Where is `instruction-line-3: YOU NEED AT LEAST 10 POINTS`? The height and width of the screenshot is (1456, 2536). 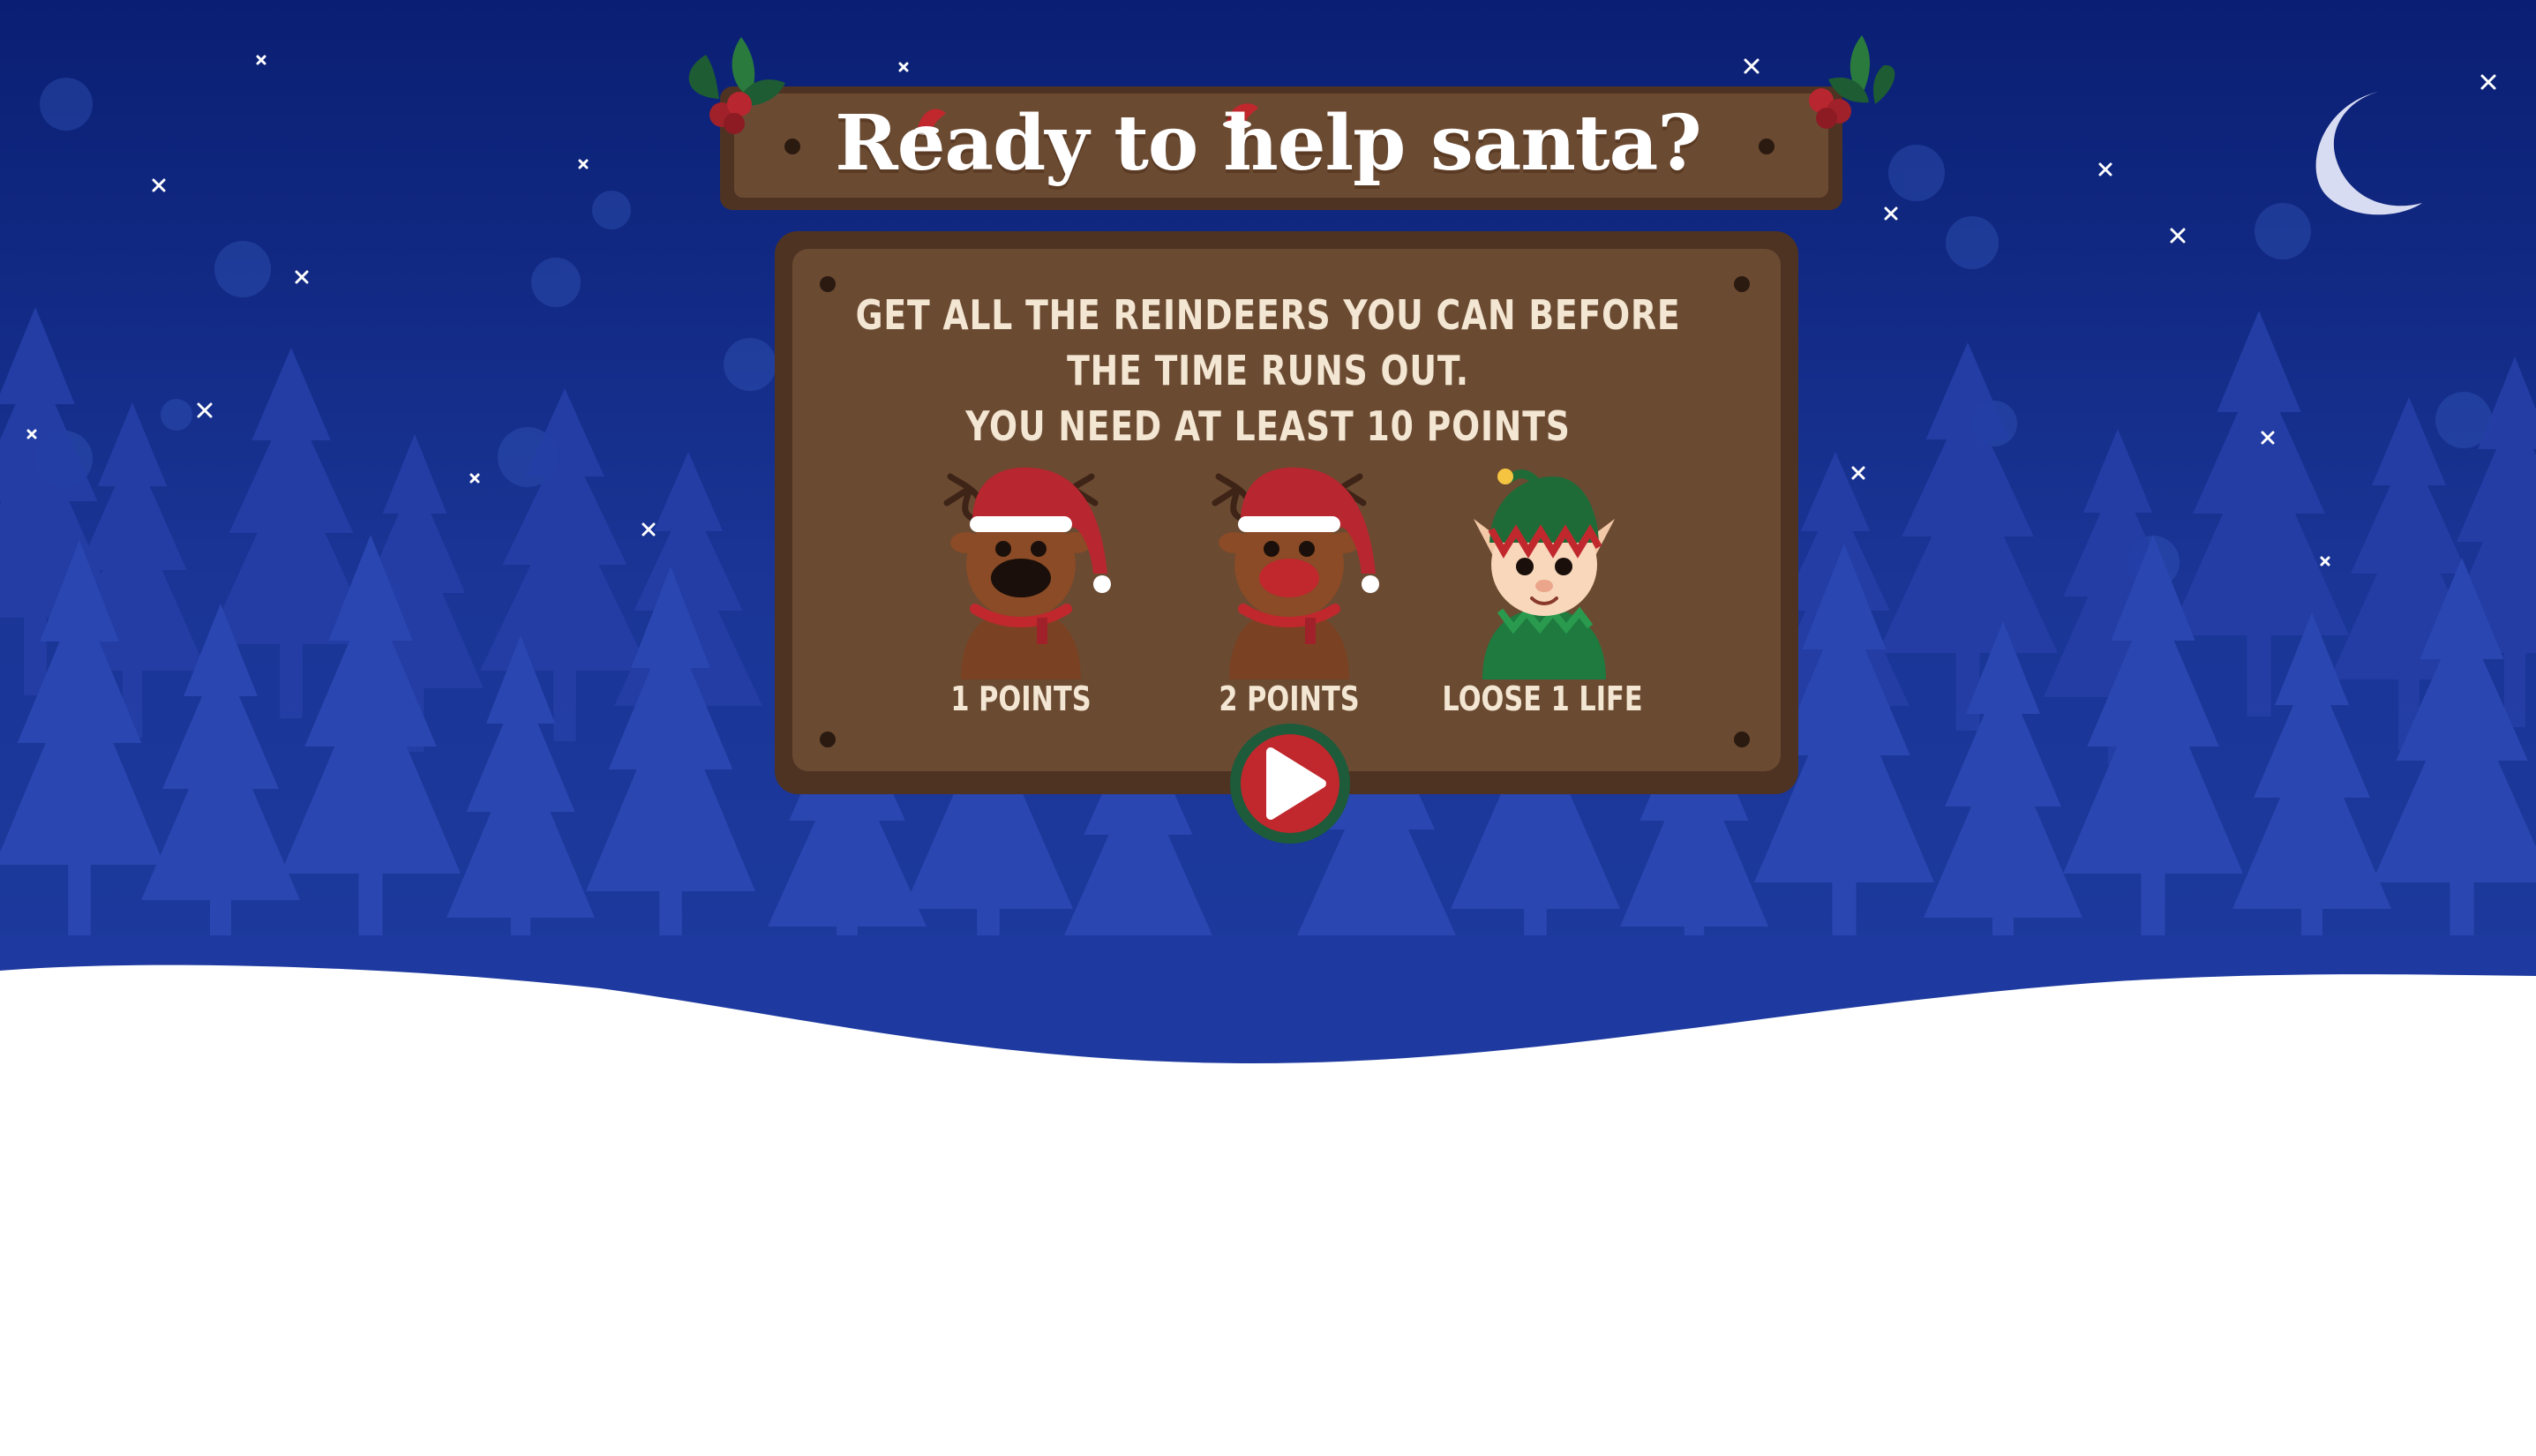
instruction-line-3: YOU NEED AT LEAST 10 POINTS is located at coordinates (1268, 426).